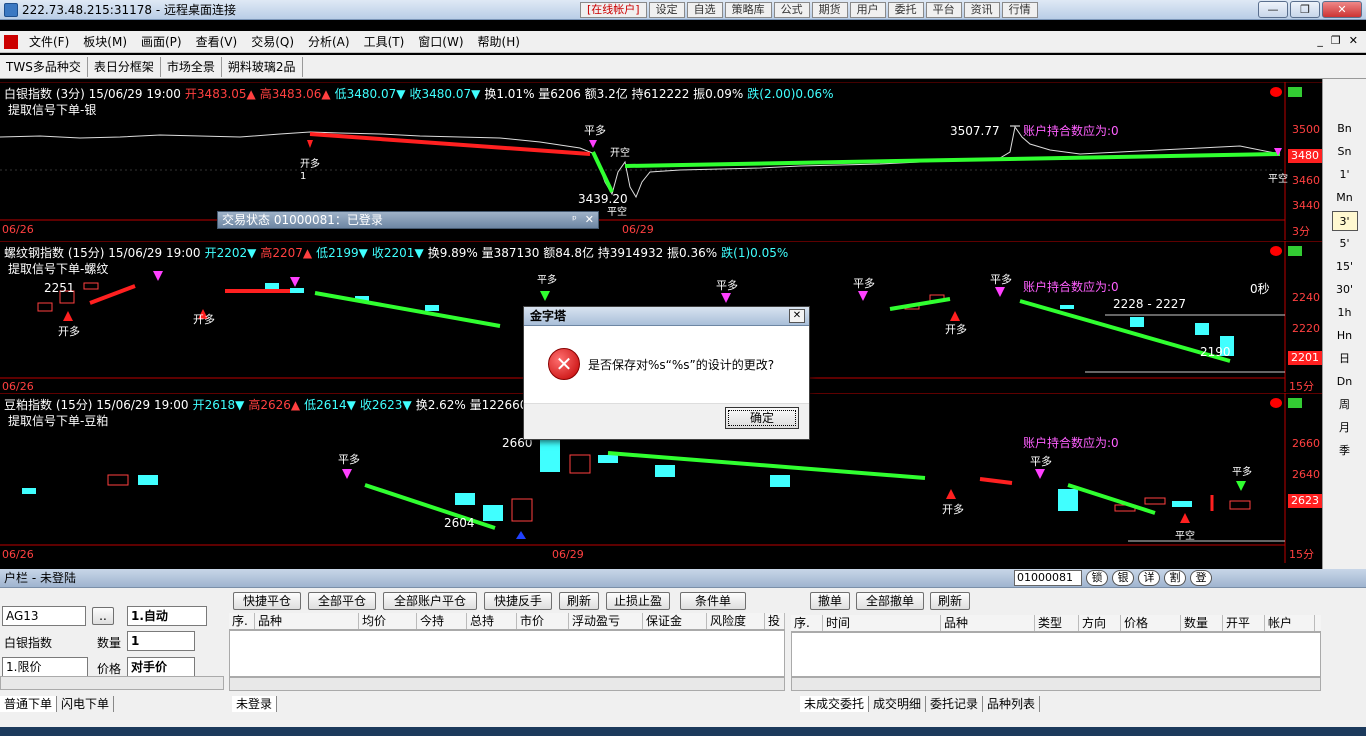  I want to click on col-direction: 方向, so click(1100, 623).